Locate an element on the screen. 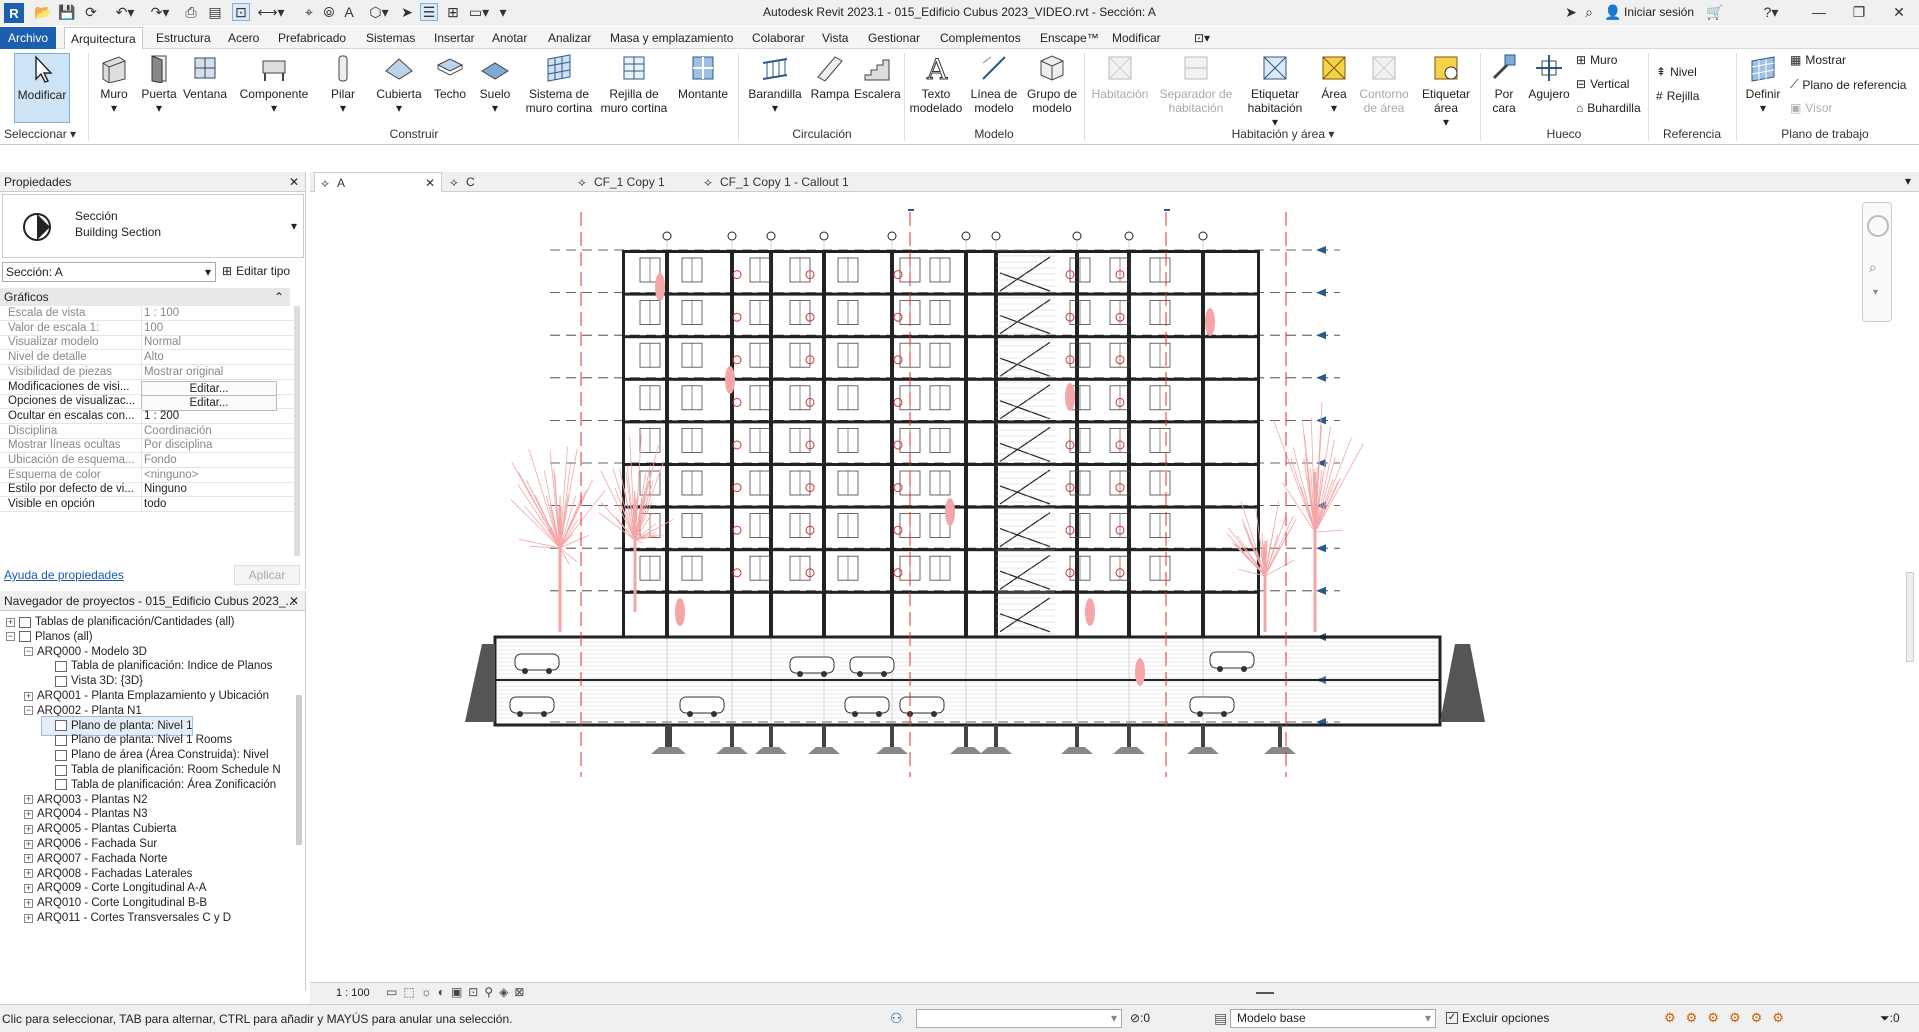  component-button: Componente ▾ is located at coordinates (274, 84).